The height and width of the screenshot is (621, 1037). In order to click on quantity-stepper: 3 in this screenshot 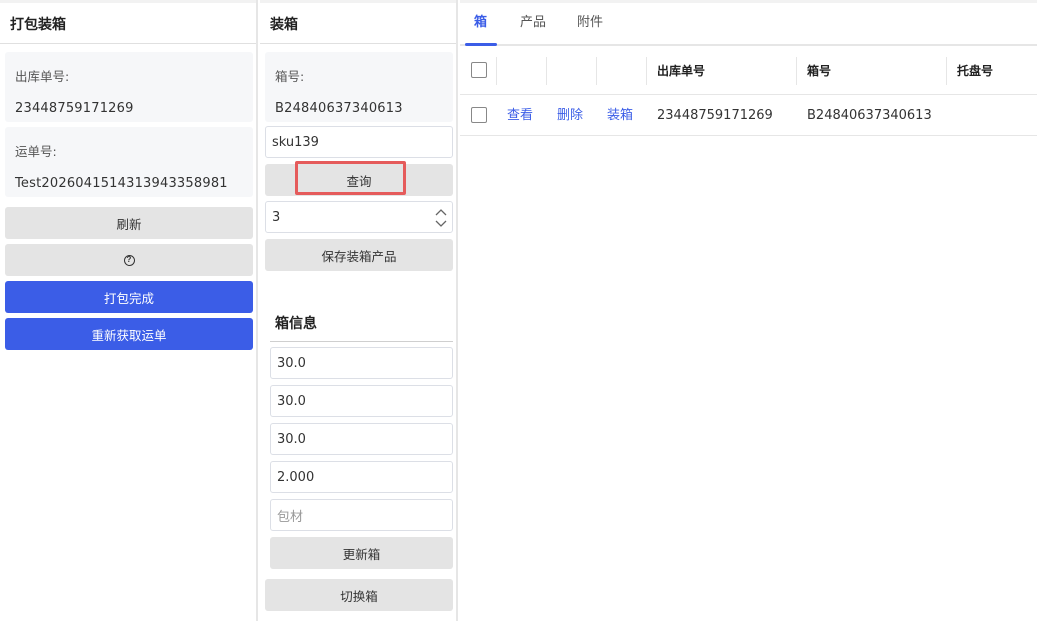, I will do `click(359, 217)`.